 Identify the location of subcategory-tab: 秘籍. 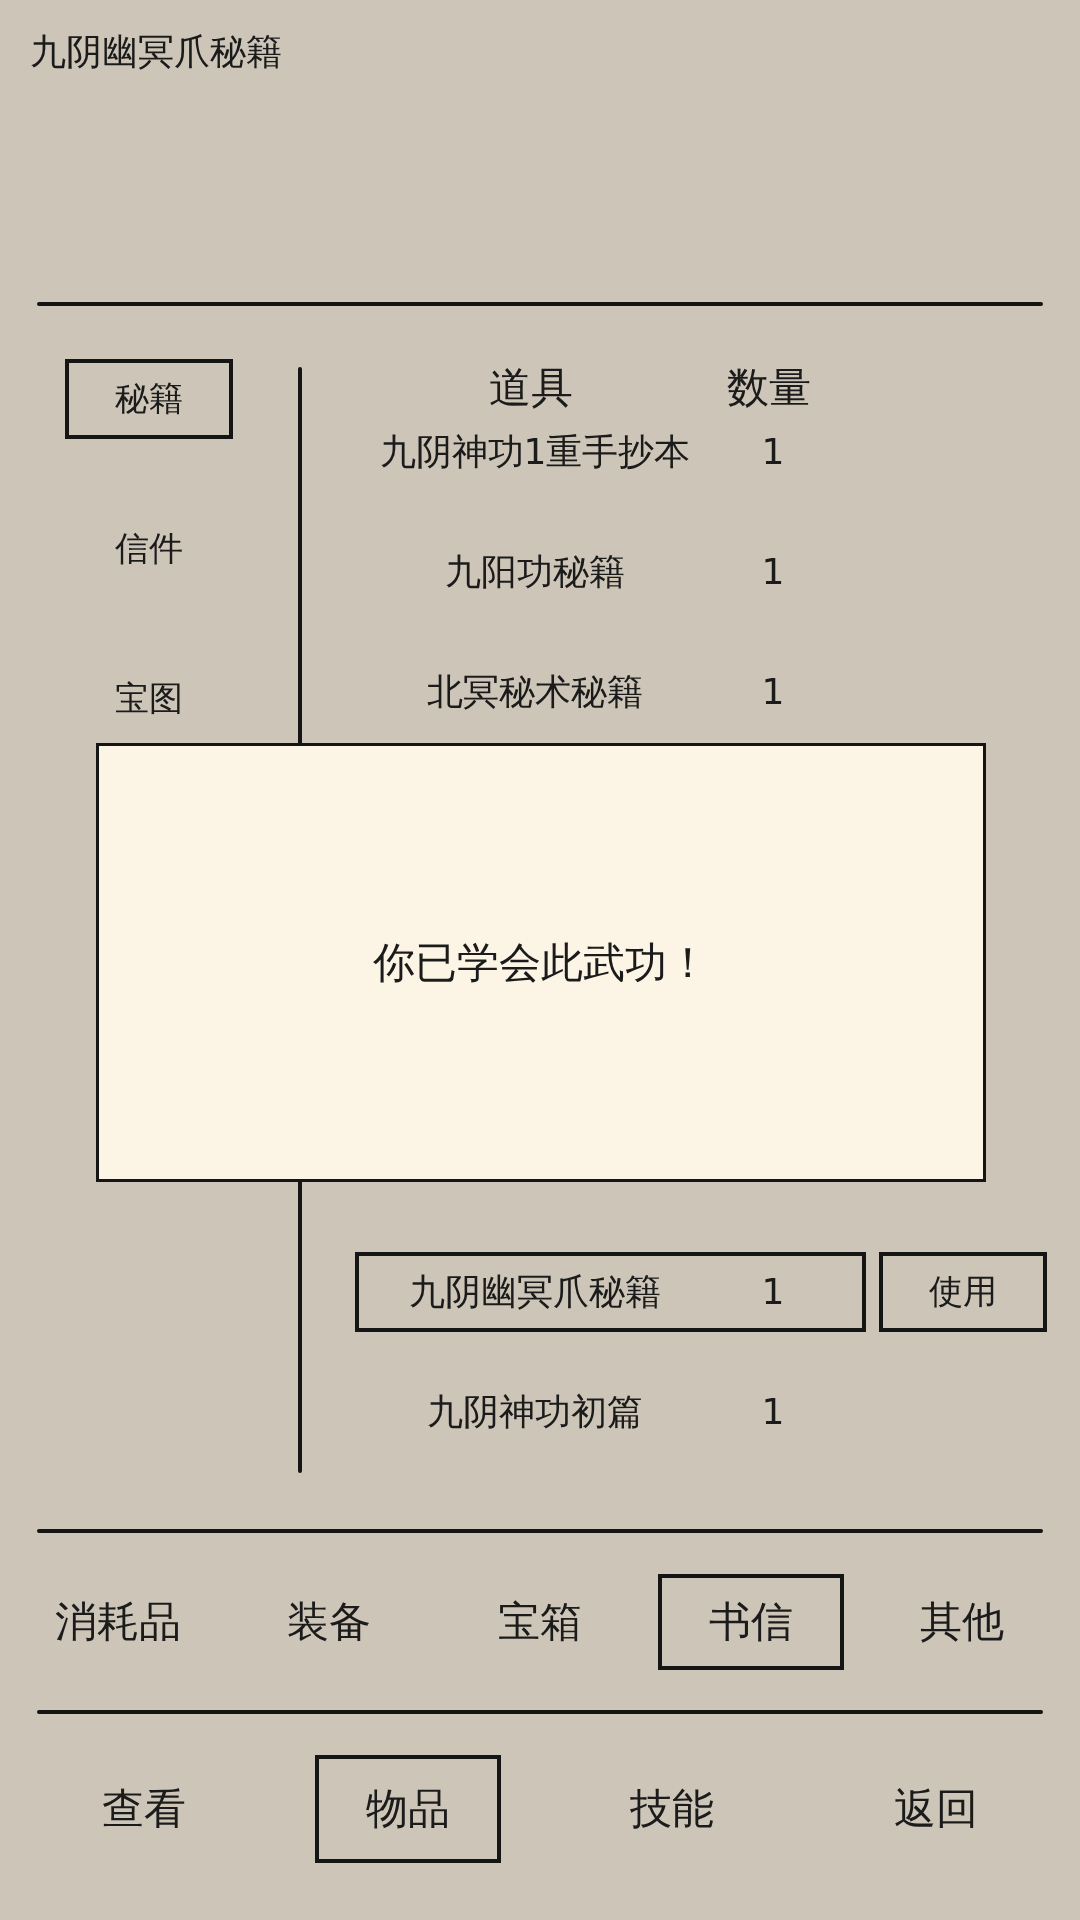
(149, 399).